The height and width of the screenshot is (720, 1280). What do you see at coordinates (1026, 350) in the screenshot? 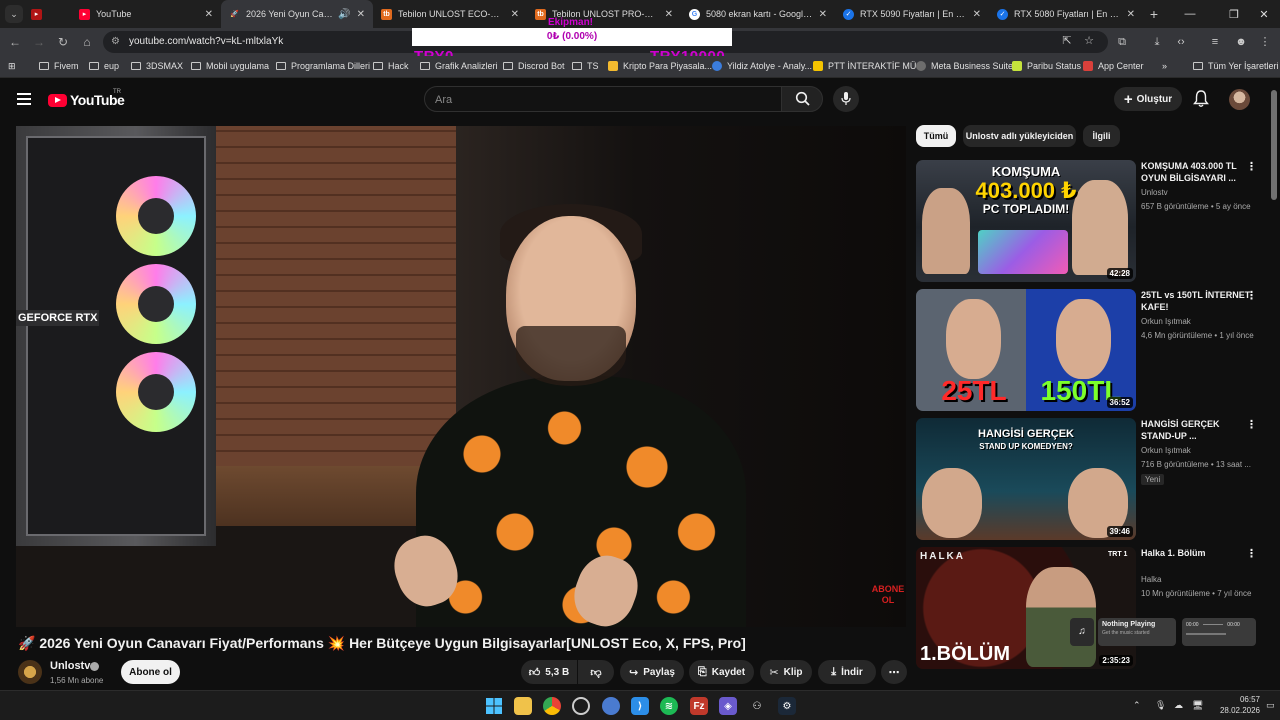
I see `video-thumbnail: 25TL 150TL 36:52` at bounding box center [1026, 350].